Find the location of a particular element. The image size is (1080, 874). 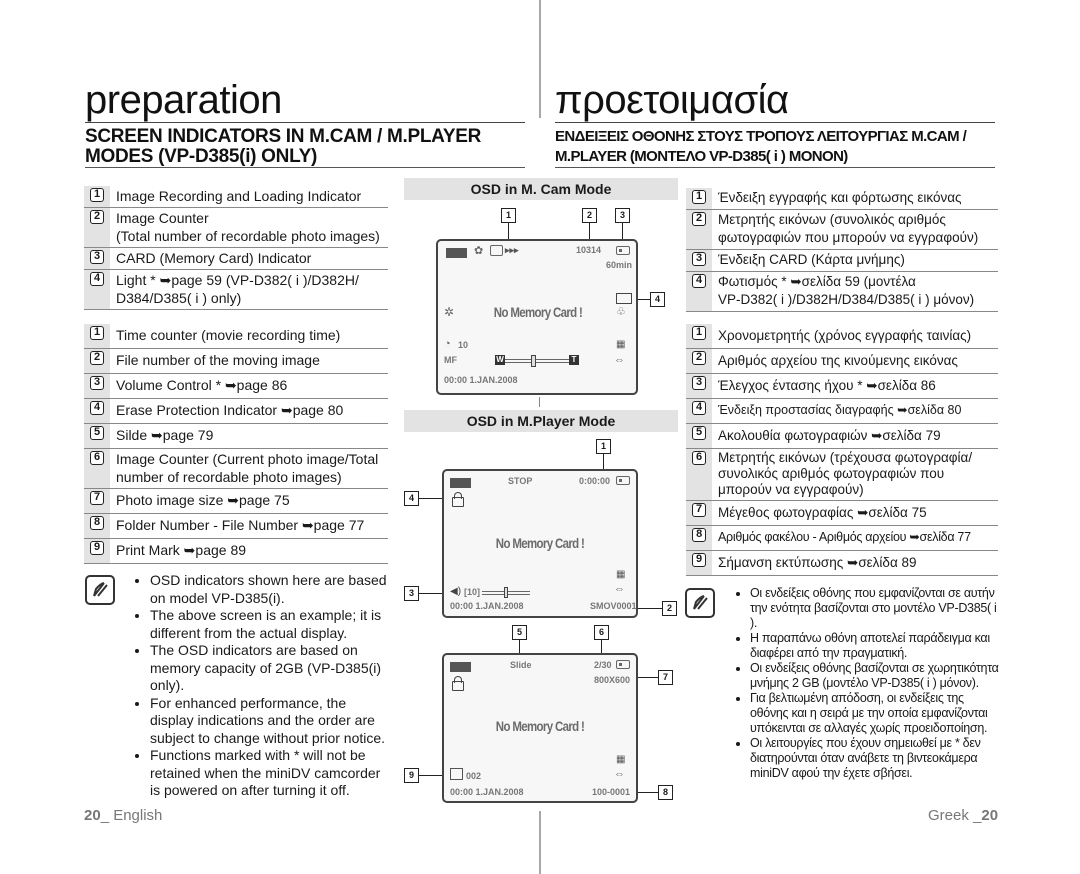

list-item: 7 Μέγεθος φωτογραφίας ➥σελίδα 75 is located at coordinates (842, 513).